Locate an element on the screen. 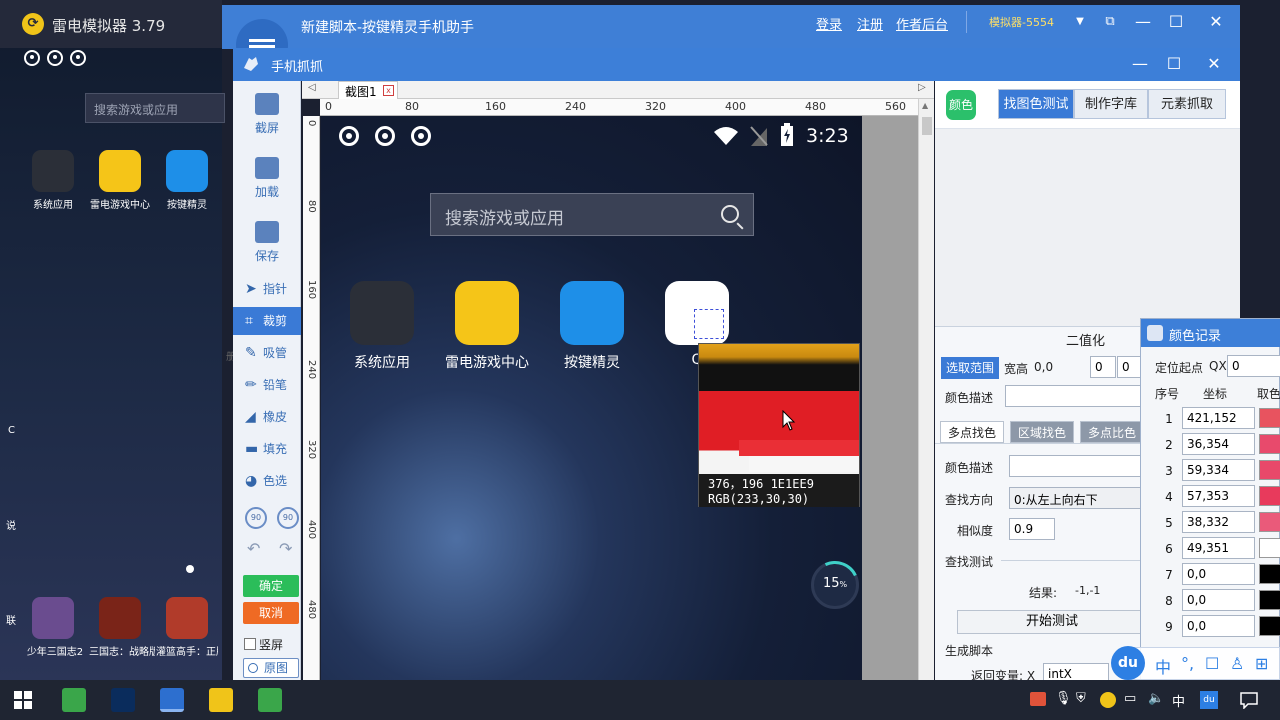 This screenshot has width=1280, height=720. color-button: 颜色 is located at coordinates (961, 105).